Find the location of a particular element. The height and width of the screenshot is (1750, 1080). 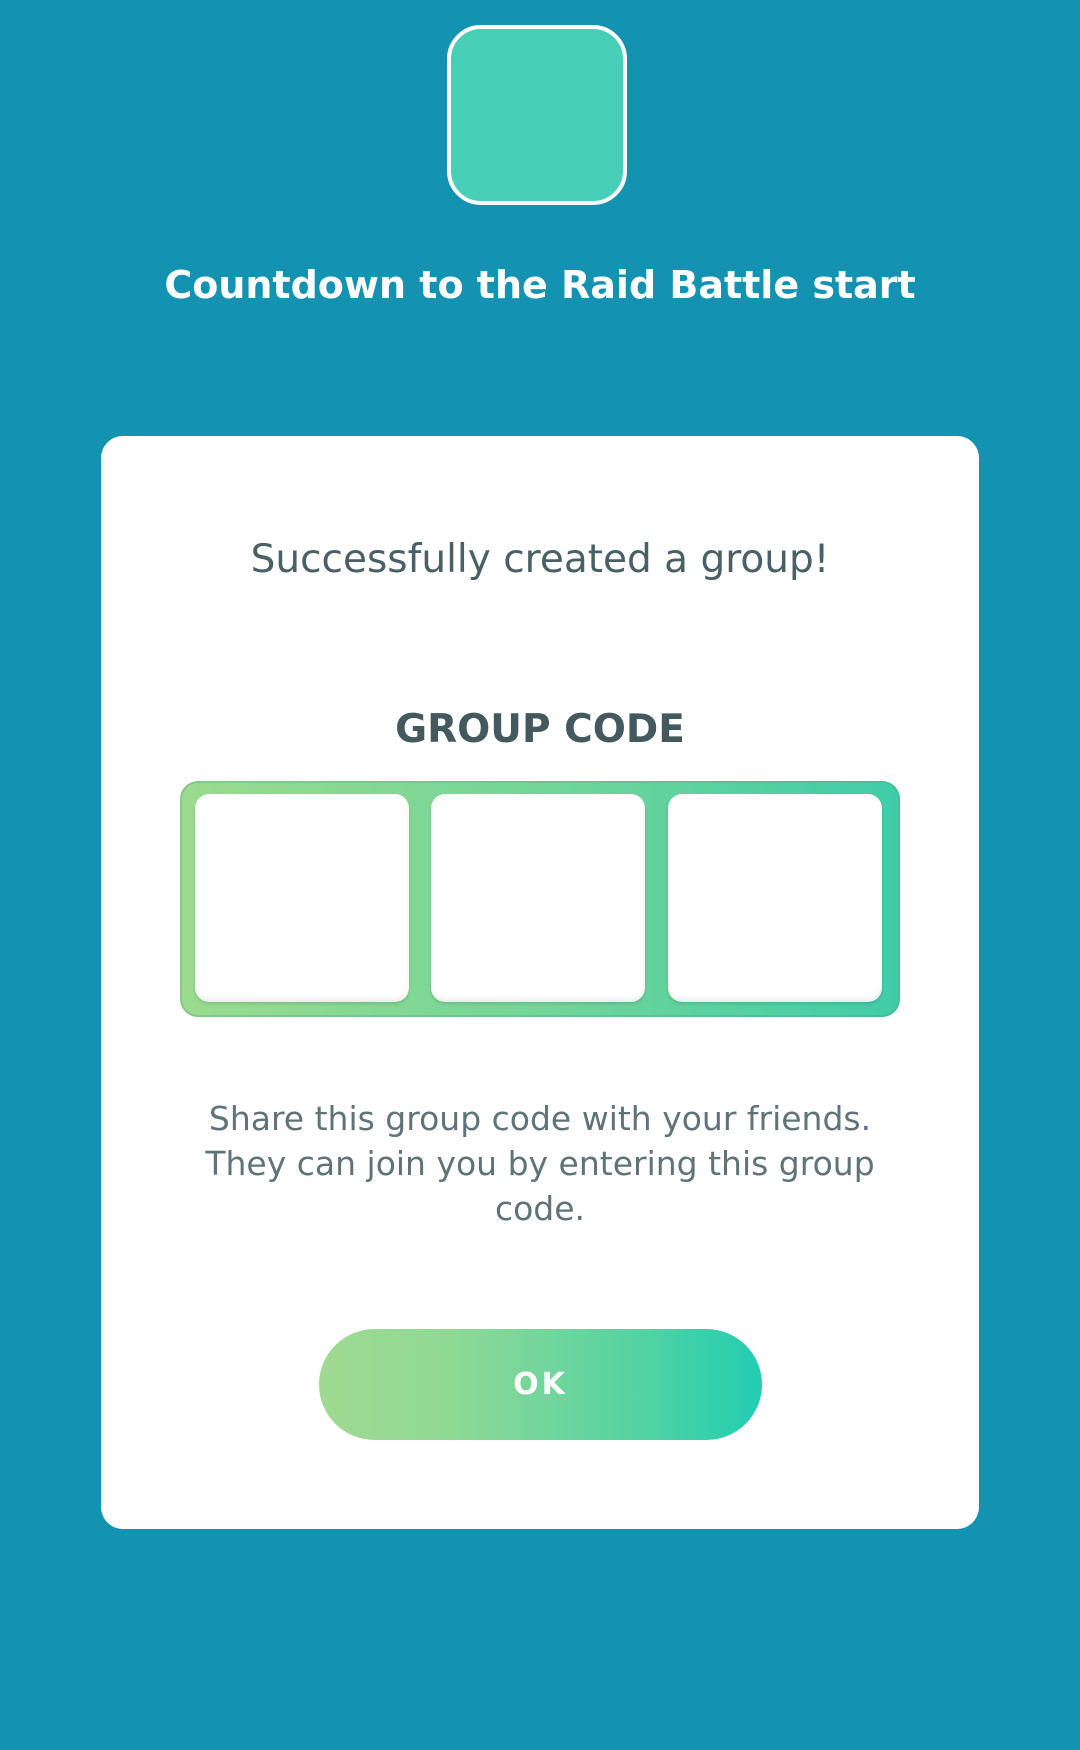

countdown-title: Countdown to the Raid Battle start is located at coordinates (540, 285).